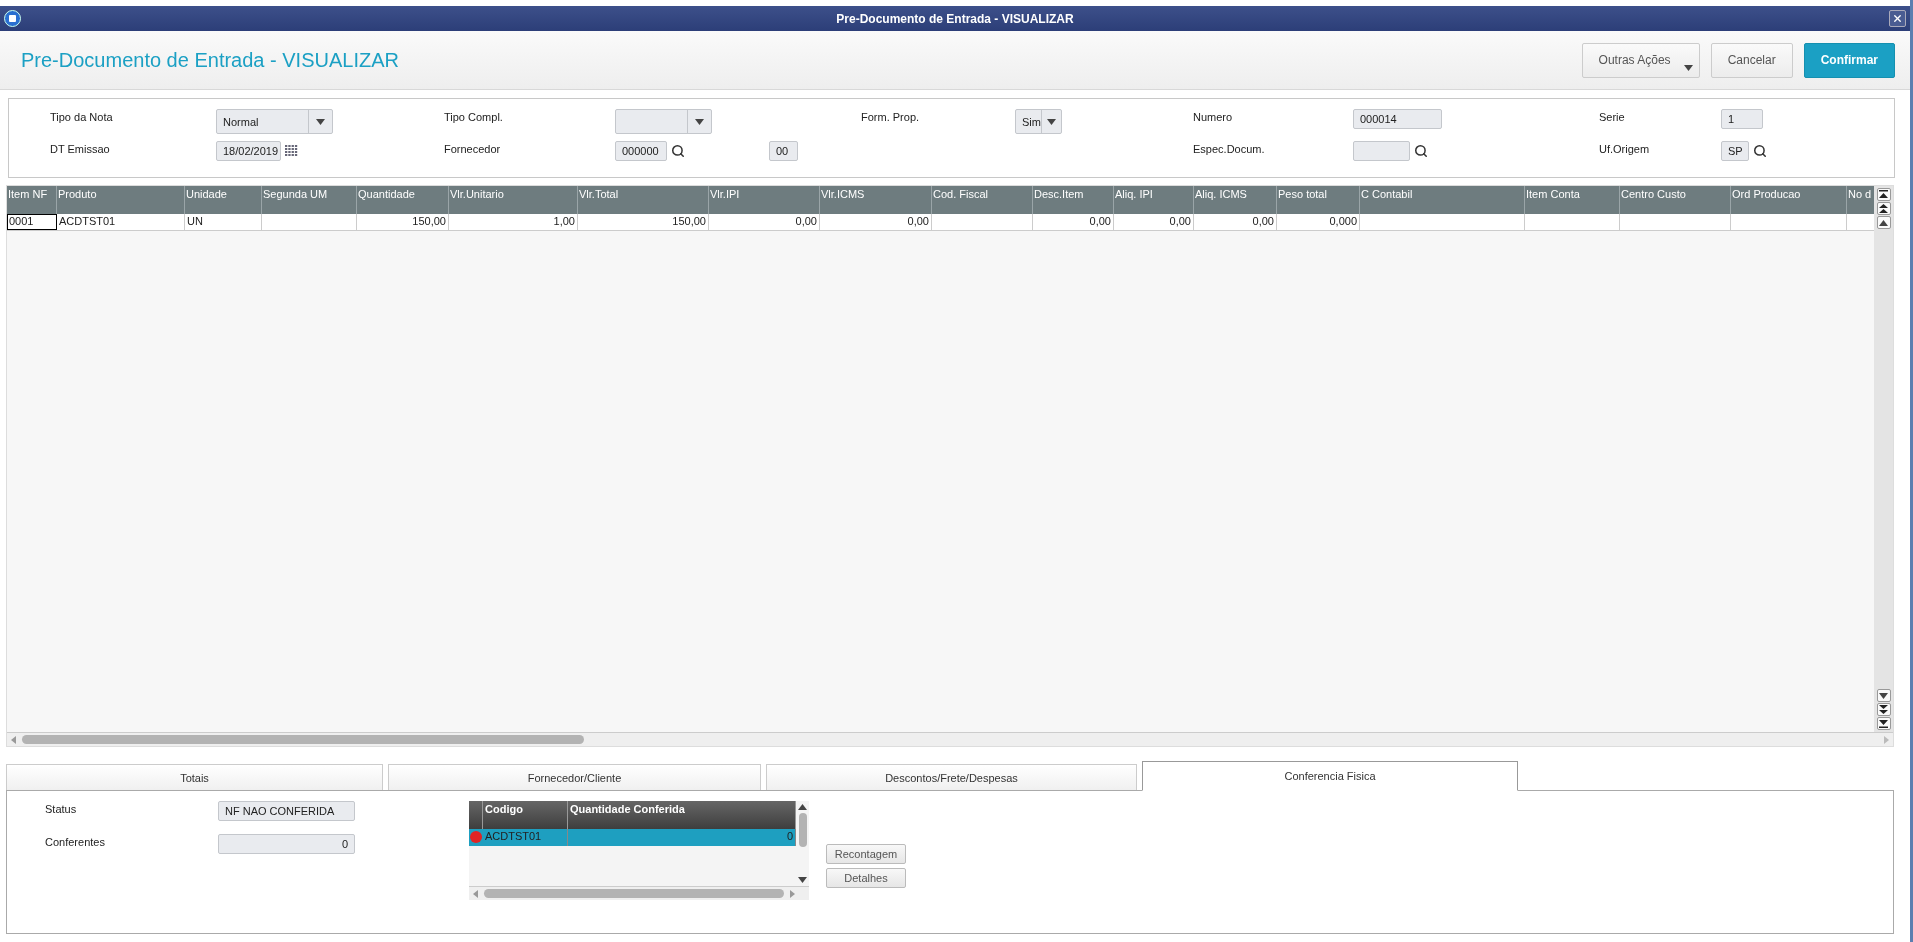 The image size is (1913, 942). Describe the element at coordinates (1751, 60) in the screenshot. I see `cancel-button: Cancelar` at that location.